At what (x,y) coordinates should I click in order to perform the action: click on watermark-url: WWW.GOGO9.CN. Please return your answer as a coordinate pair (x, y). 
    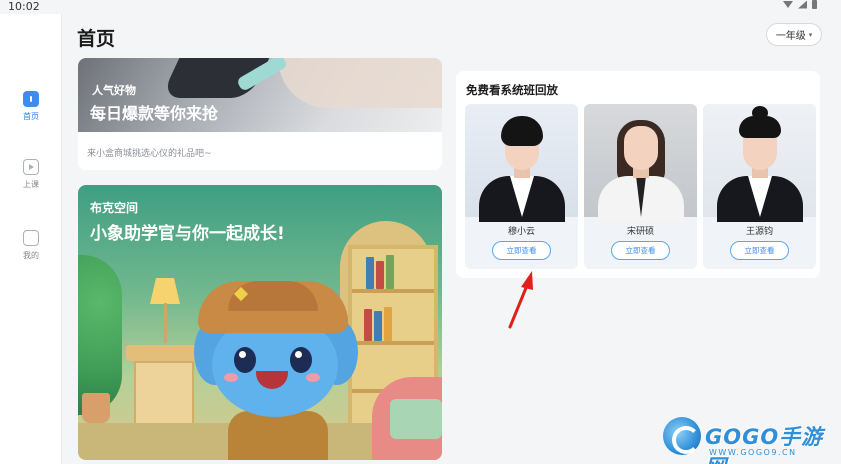
    Looking at the image, I should click on (753, 452).